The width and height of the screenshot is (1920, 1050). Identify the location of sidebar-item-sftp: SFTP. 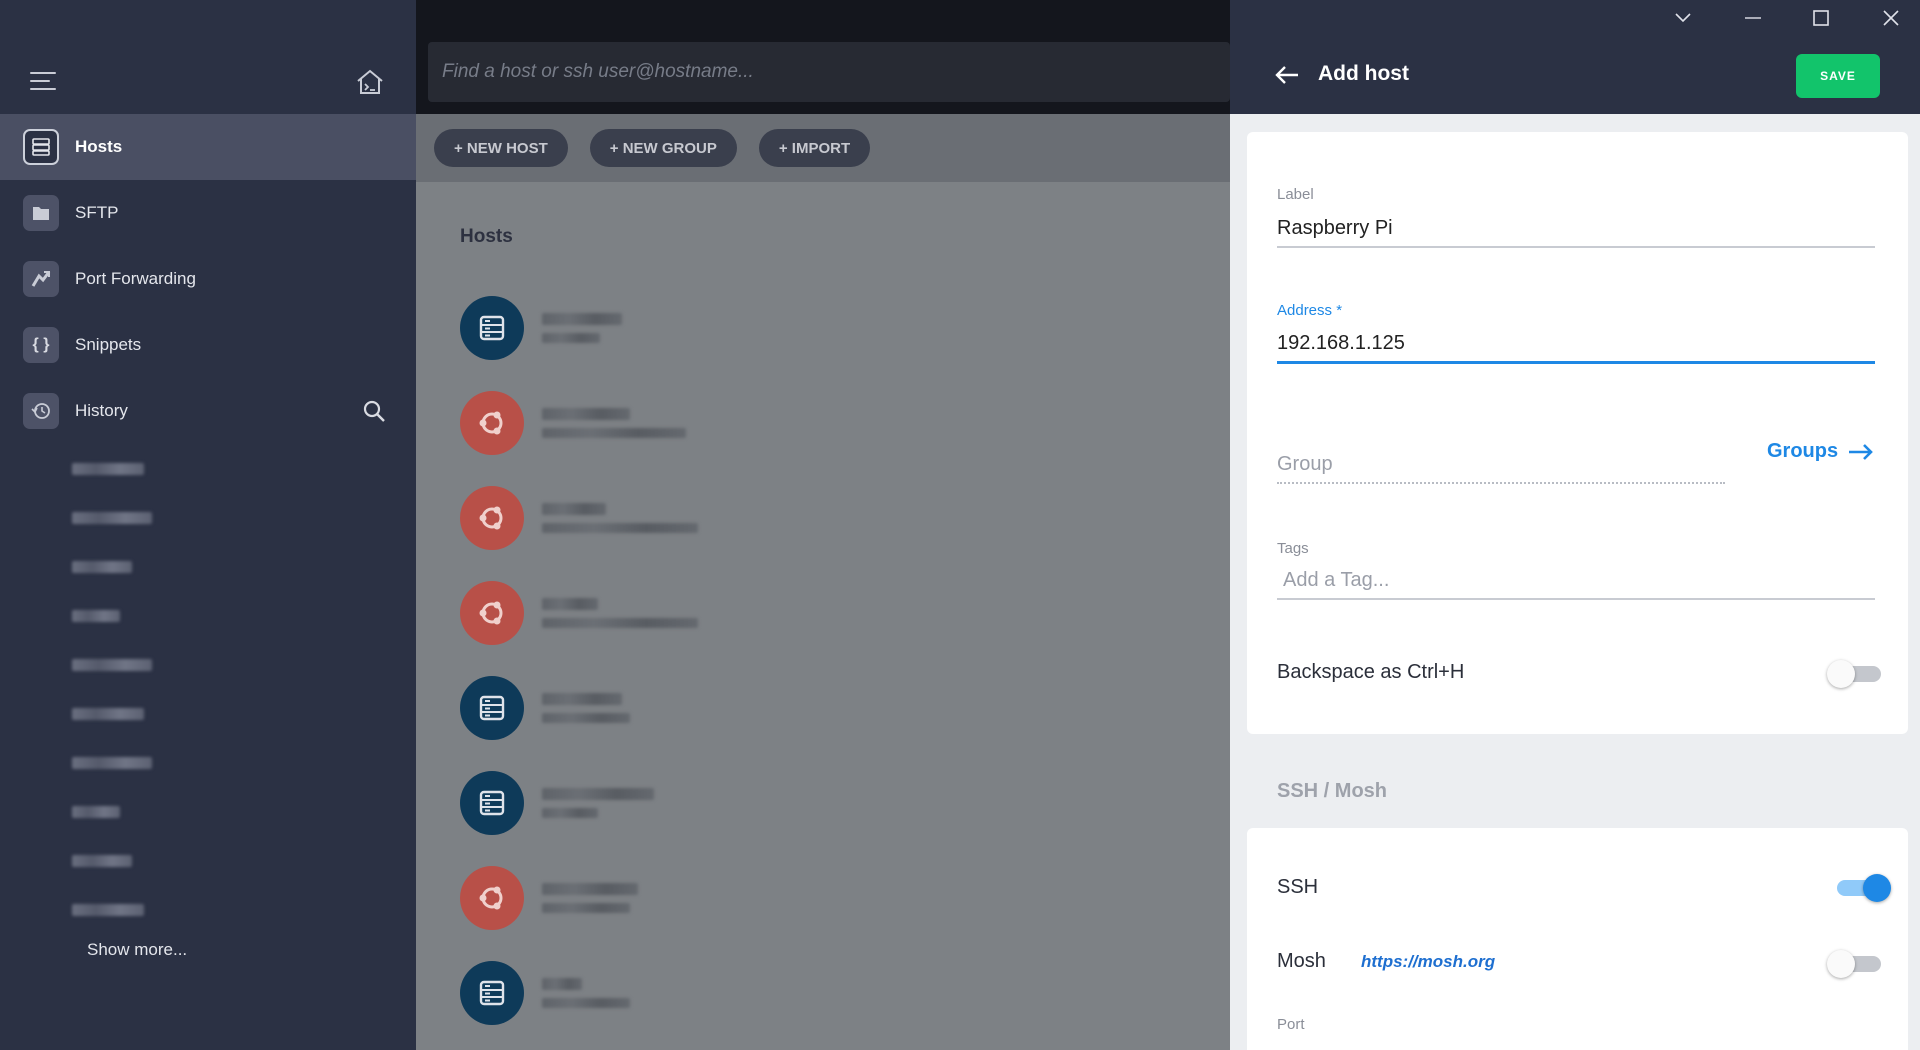
(208, 213).